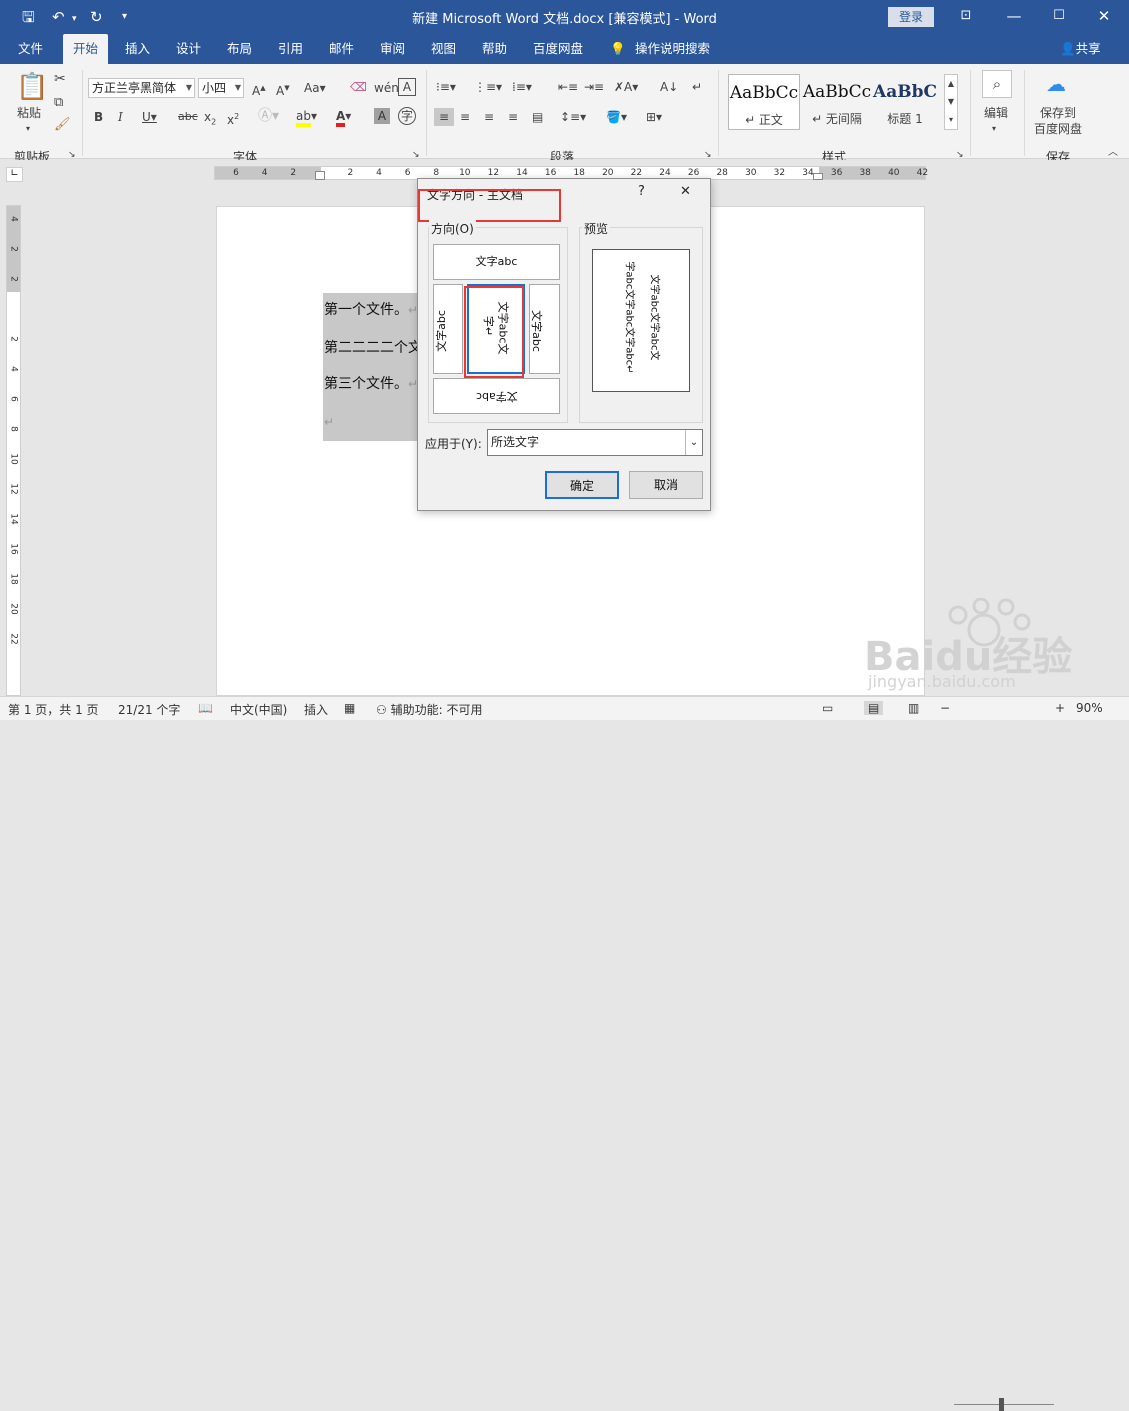 The image size is (1129, 1411). I want to click on minimize-icon: —, so click(1014, 16).